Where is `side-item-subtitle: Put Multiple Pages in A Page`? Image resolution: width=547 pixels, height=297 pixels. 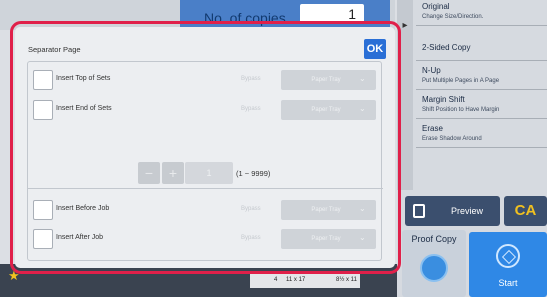
side-item-subtitle: Put Multiple Pages in A Page is located at coordinates (461, 81).